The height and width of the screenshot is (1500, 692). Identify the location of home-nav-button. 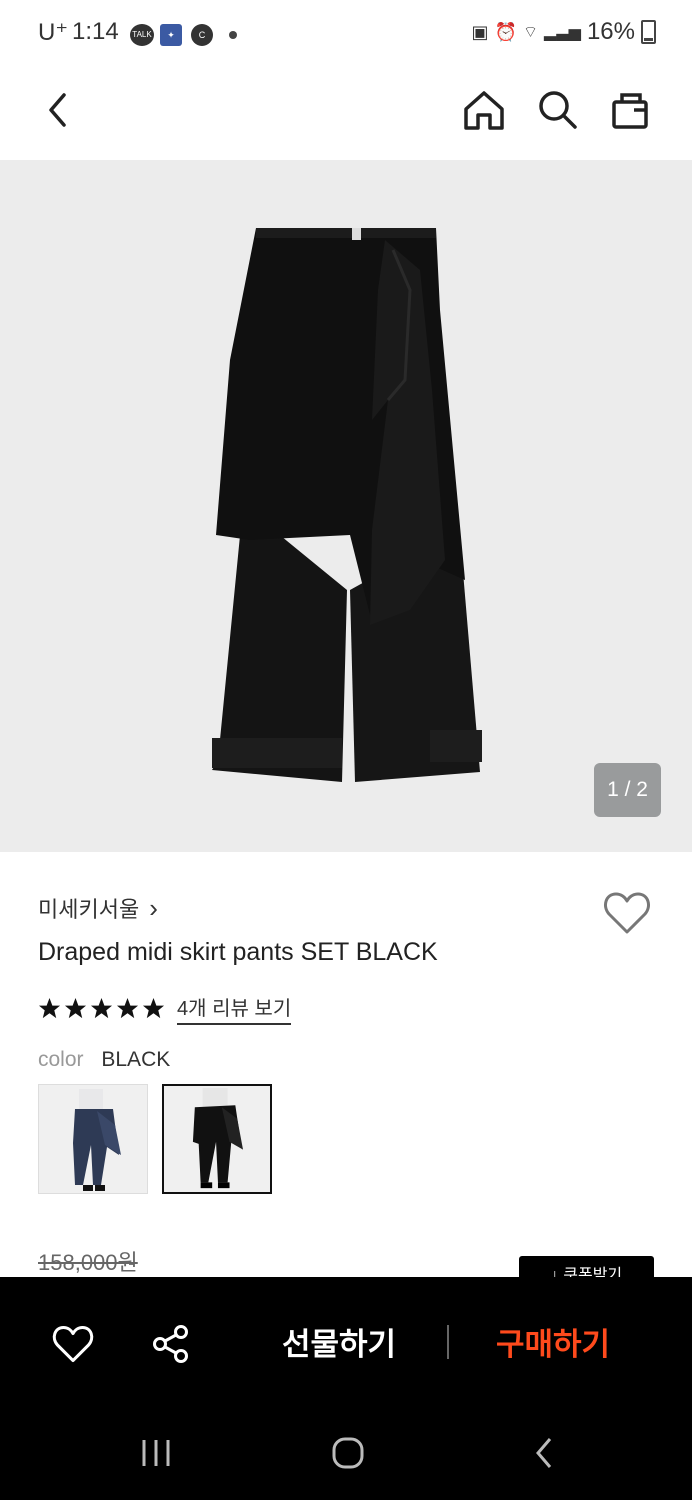
(348, 1453).